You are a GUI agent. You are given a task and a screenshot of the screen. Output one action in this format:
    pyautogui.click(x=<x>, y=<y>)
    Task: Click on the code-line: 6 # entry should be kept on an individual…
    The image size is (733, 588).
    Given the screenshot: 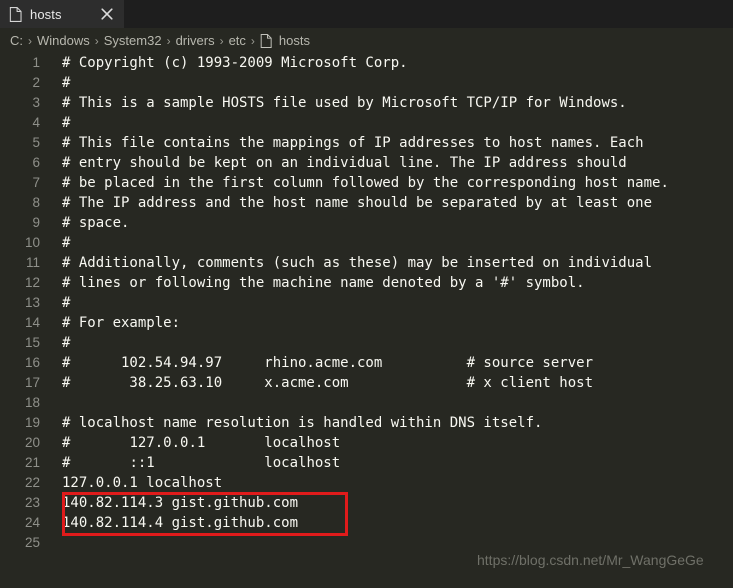 What is the action you would take?
    pyautogui.click(x=366, y=163)
    